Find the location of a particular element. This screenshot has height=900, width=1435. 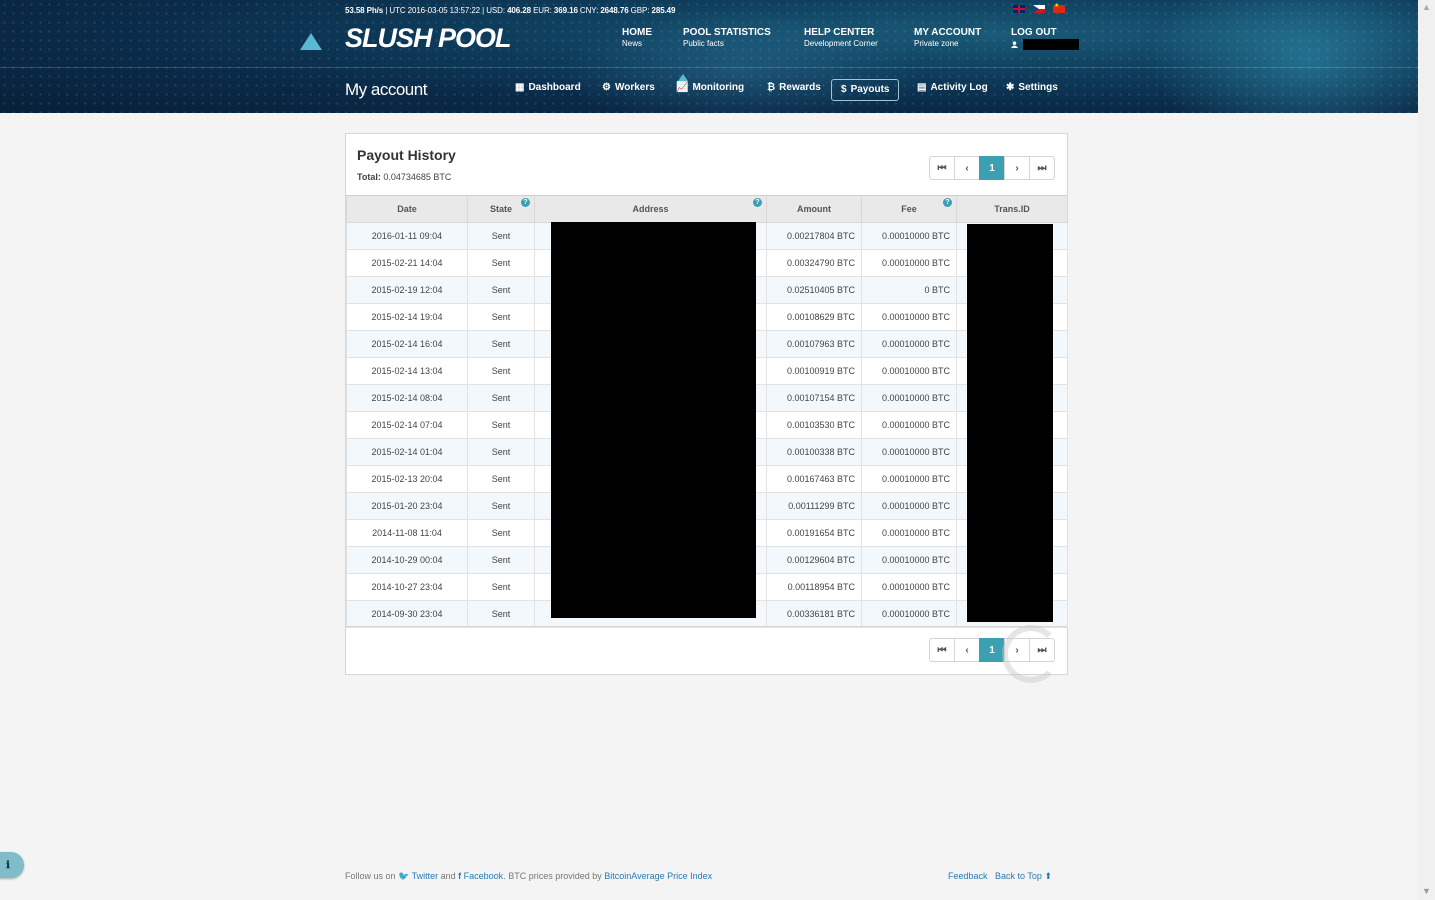

col-fee: Fee? is located at coordinates (909, 209).